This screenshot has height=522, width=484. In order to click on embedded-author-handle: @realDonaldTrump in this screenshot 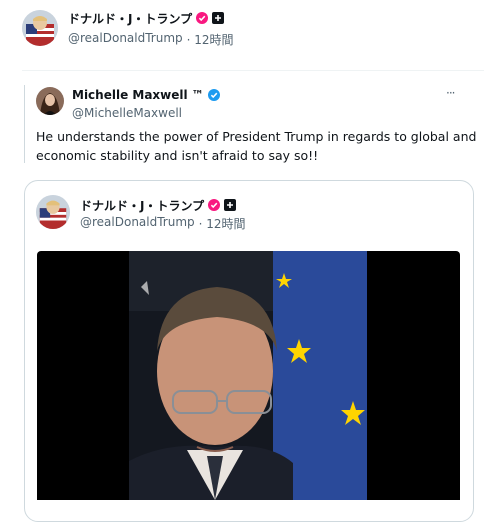, I will do `click(137, 223)`.